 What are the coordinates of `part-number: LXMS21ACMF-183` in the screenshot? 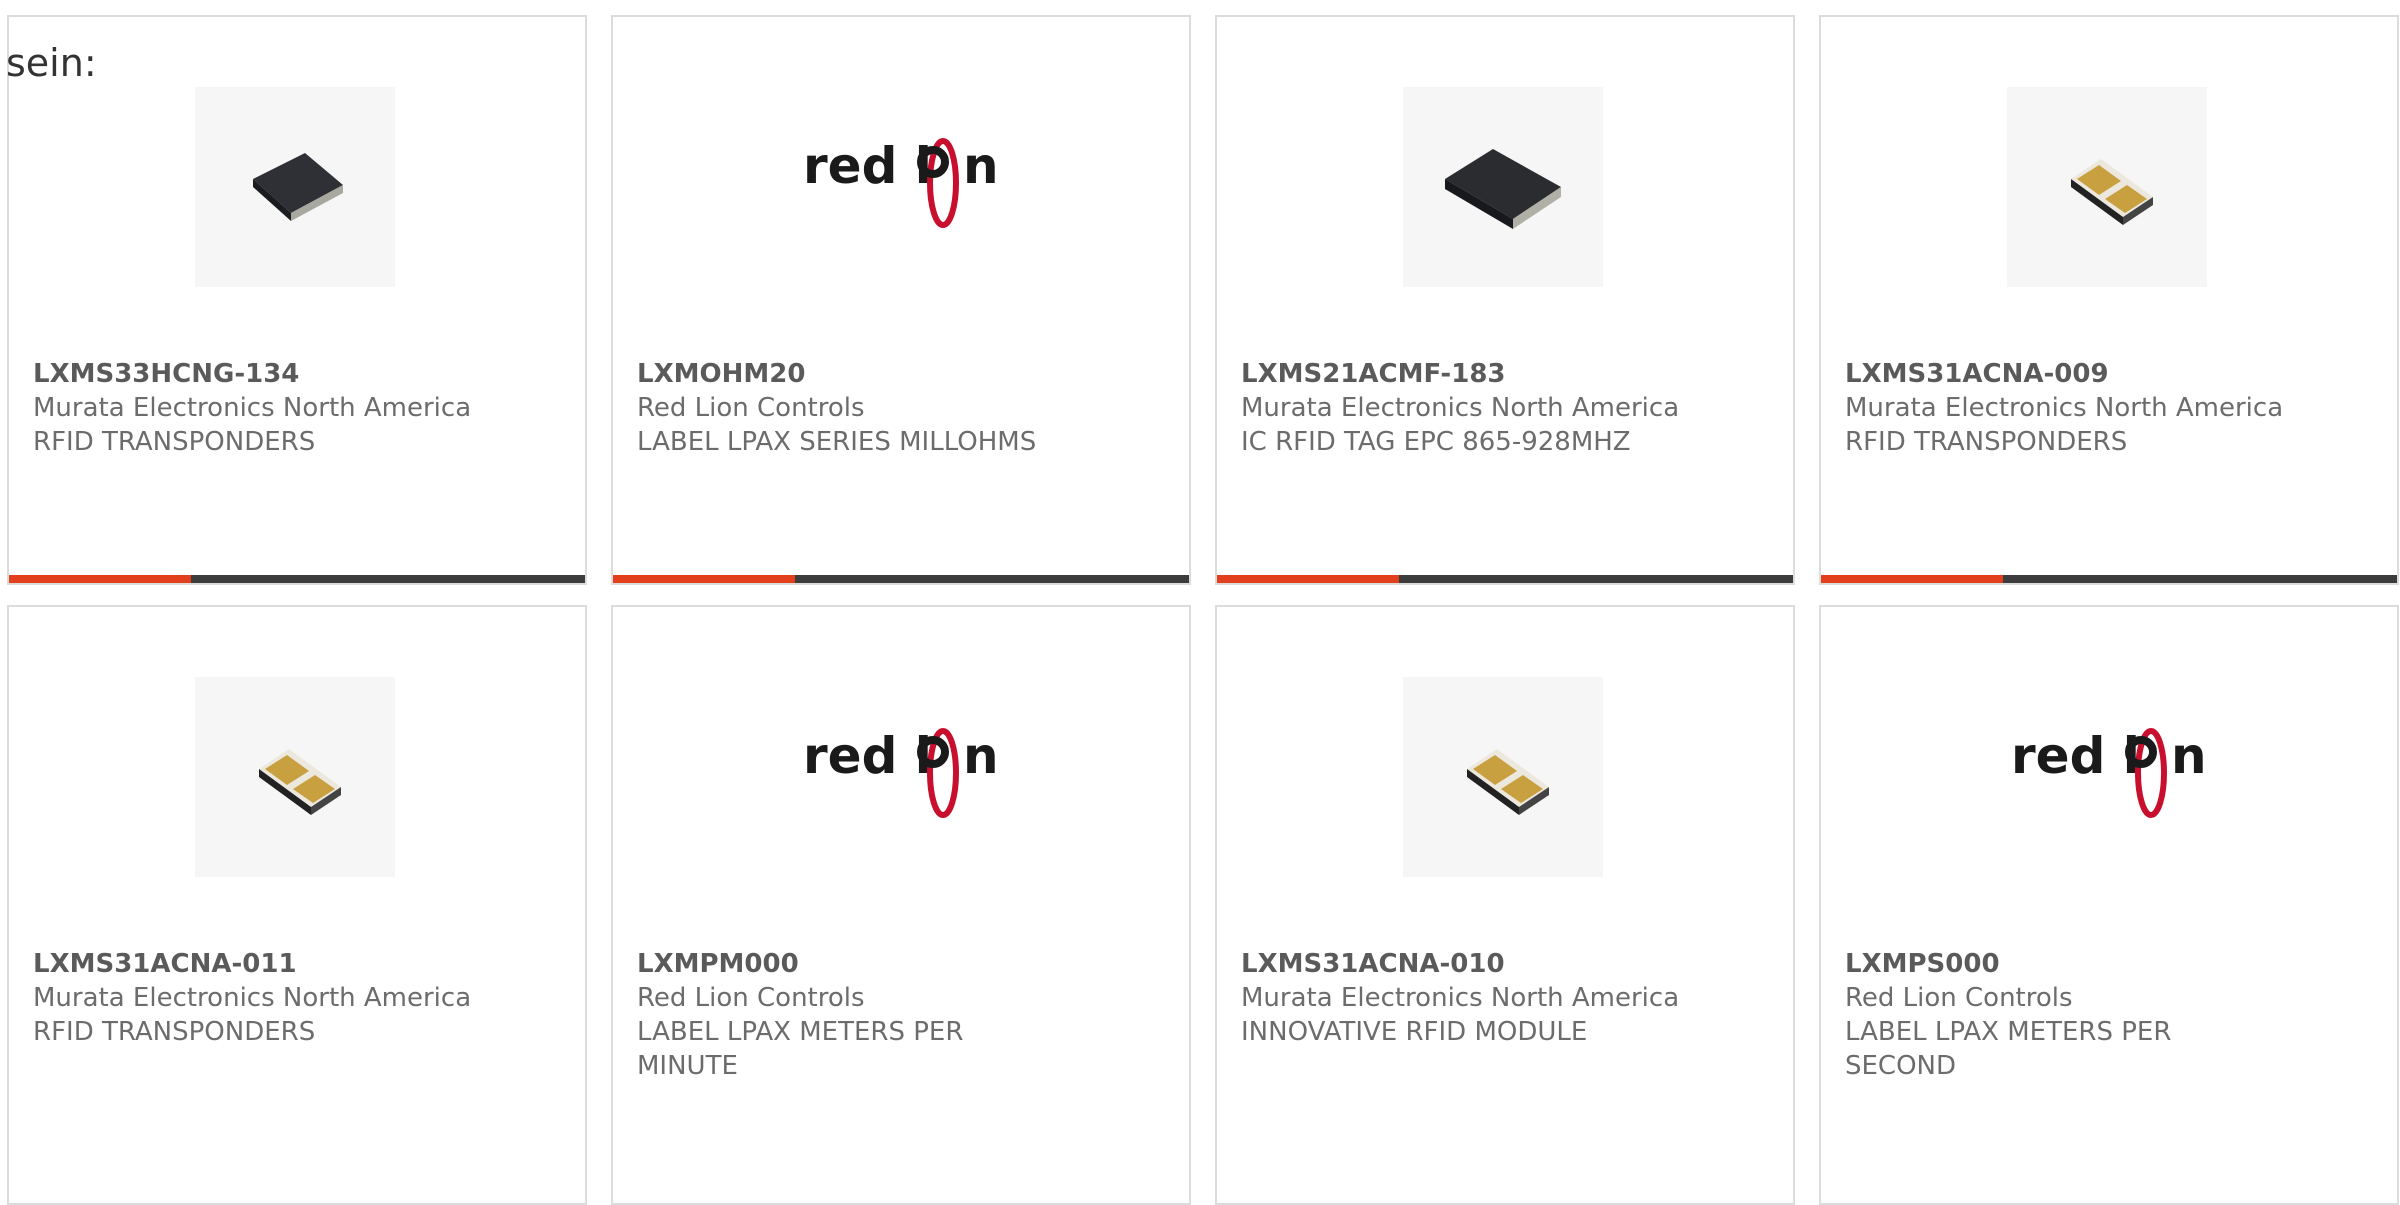 It's located at (1505, 374).